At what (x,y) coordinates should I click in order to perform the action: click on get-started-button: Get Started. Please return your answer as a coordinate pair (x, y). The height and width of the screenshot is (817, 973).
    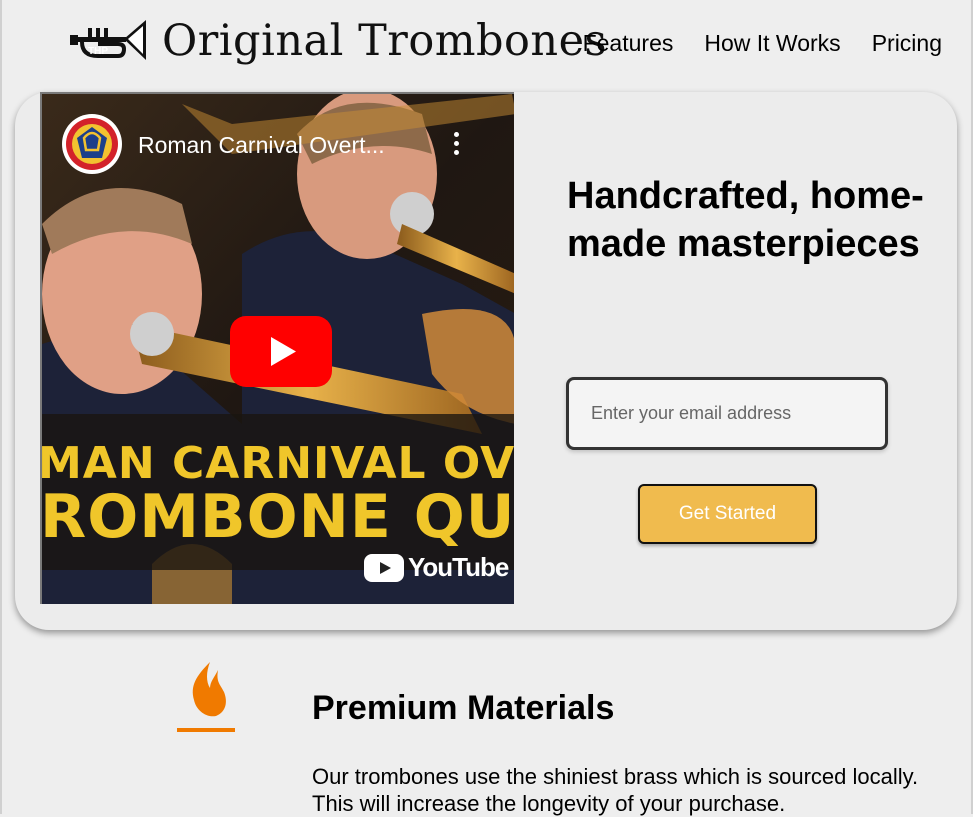
    Looking at the image, I should click on (727, 514).